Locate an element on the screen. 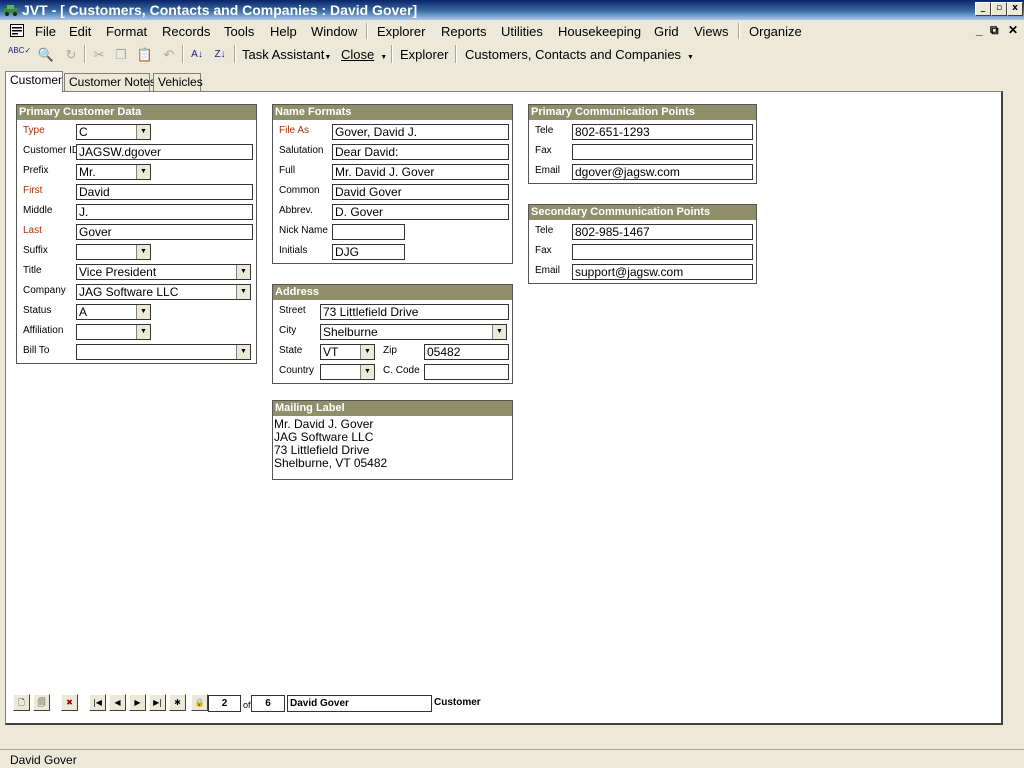 This screenshot has width=1024, height=768. street-label: Street is located at coordinates (292, 310).